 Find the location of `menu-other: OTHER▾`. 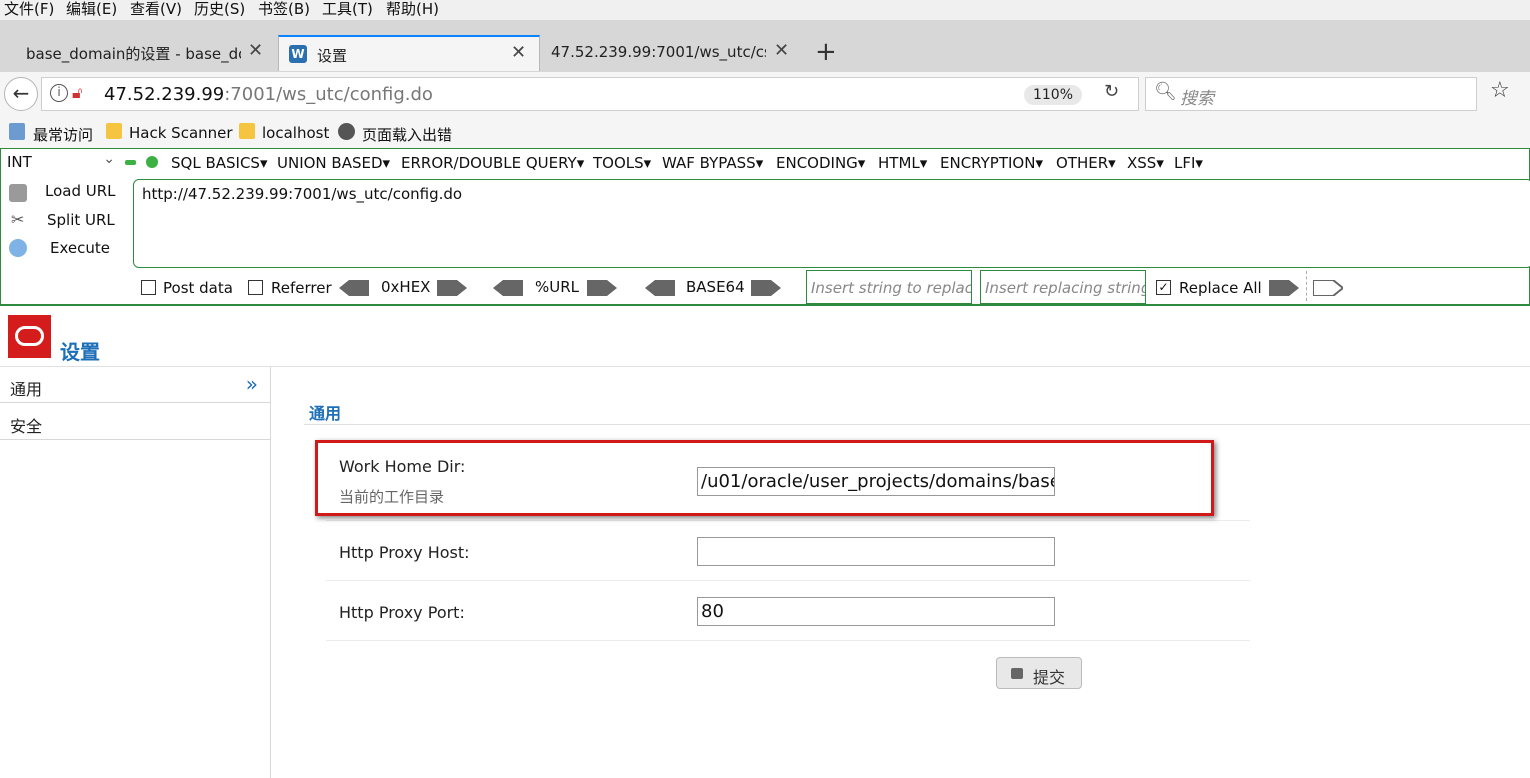

menu-other: OTHER▾ is located at coordinates (1086, 163).